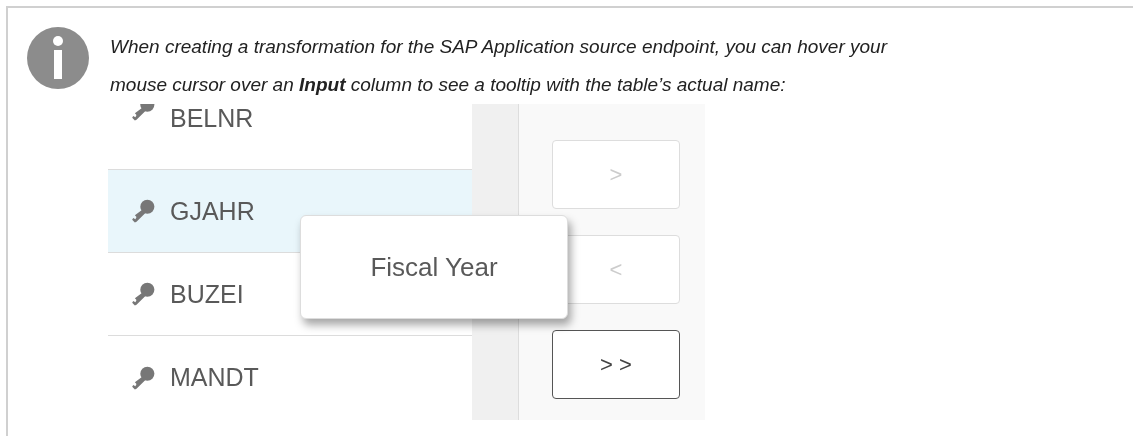 This screenshot has height=436, width=1133. What do you see at coordinates (207, 294) in the screenshot?
I see `column-name: BUZEI` at bounding box center [207, 294].